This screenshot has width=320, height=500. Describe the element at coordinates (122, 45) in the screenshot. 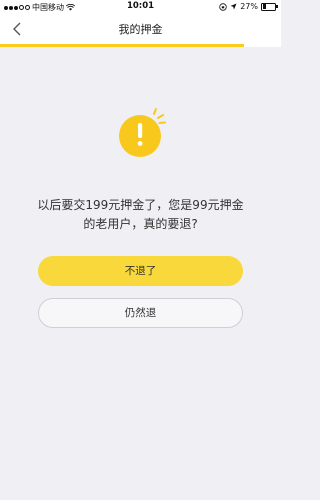

I see `progress-fill` at that location.